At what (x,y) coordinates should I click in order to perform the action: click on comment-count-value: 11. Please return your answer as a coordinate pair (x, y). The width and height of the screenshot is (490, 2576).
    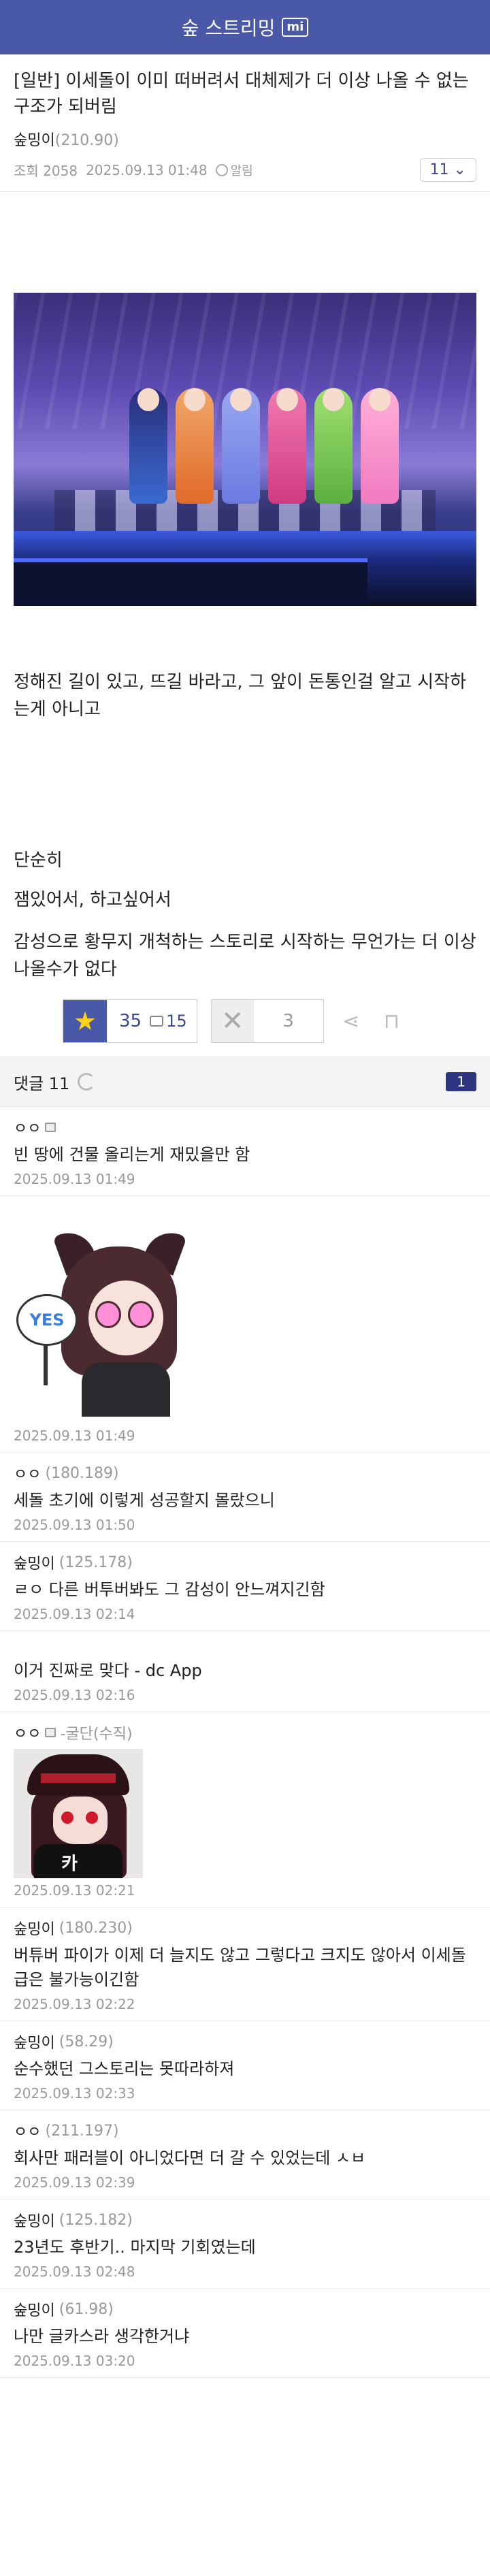
    Looking at the image, I should click on (439, 170).